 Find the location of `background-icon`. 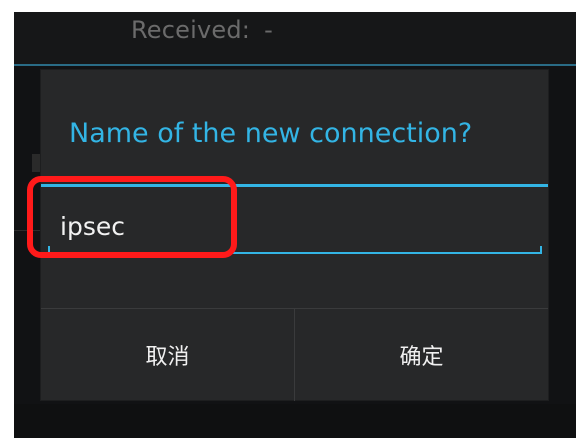

background-icon is located at coordinates (36, 163).